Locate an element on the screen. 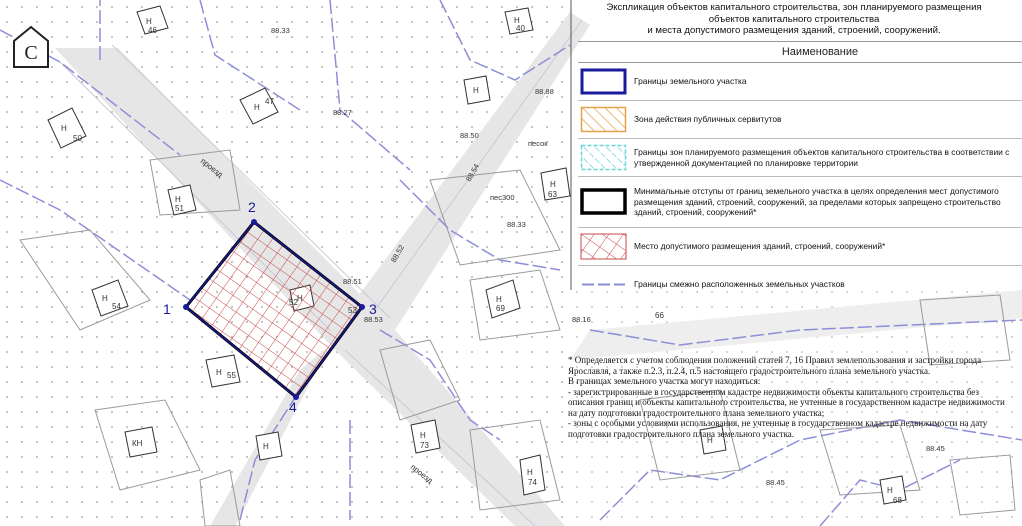  building-number: 73 is located at coordinates (424, 445).